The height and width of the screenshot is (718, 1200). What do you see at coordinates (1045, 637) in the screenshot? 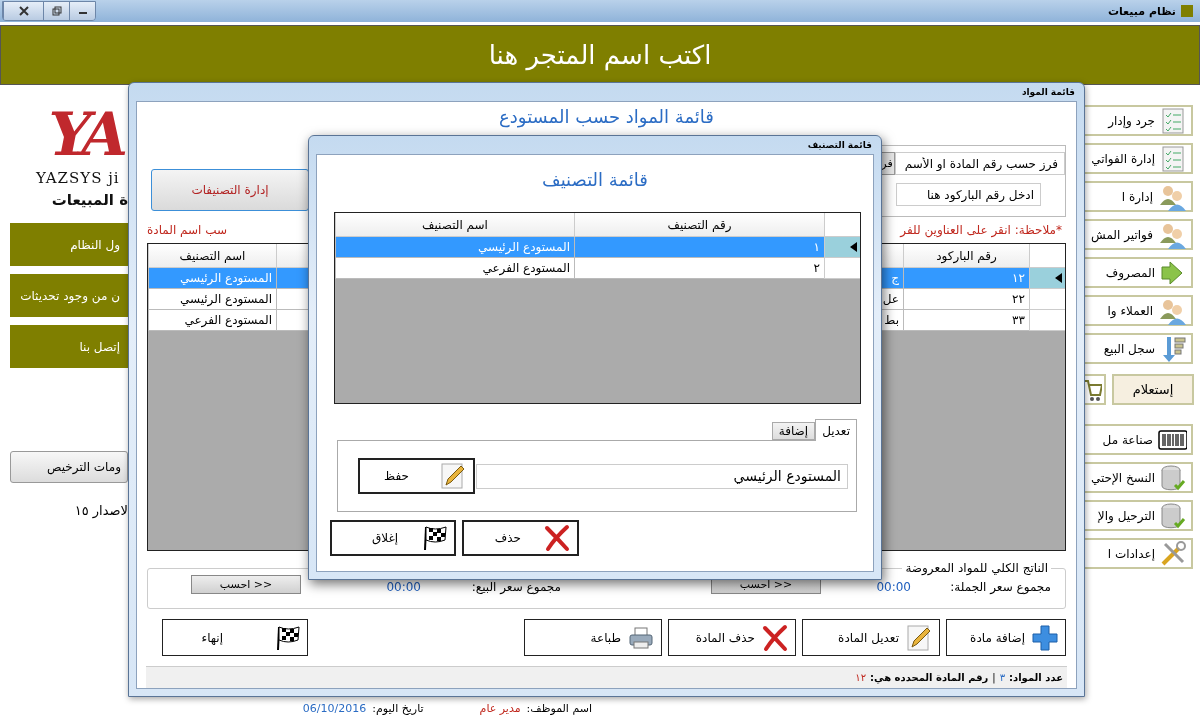
I see `plus-icon` at bounding box center [1045, 637].